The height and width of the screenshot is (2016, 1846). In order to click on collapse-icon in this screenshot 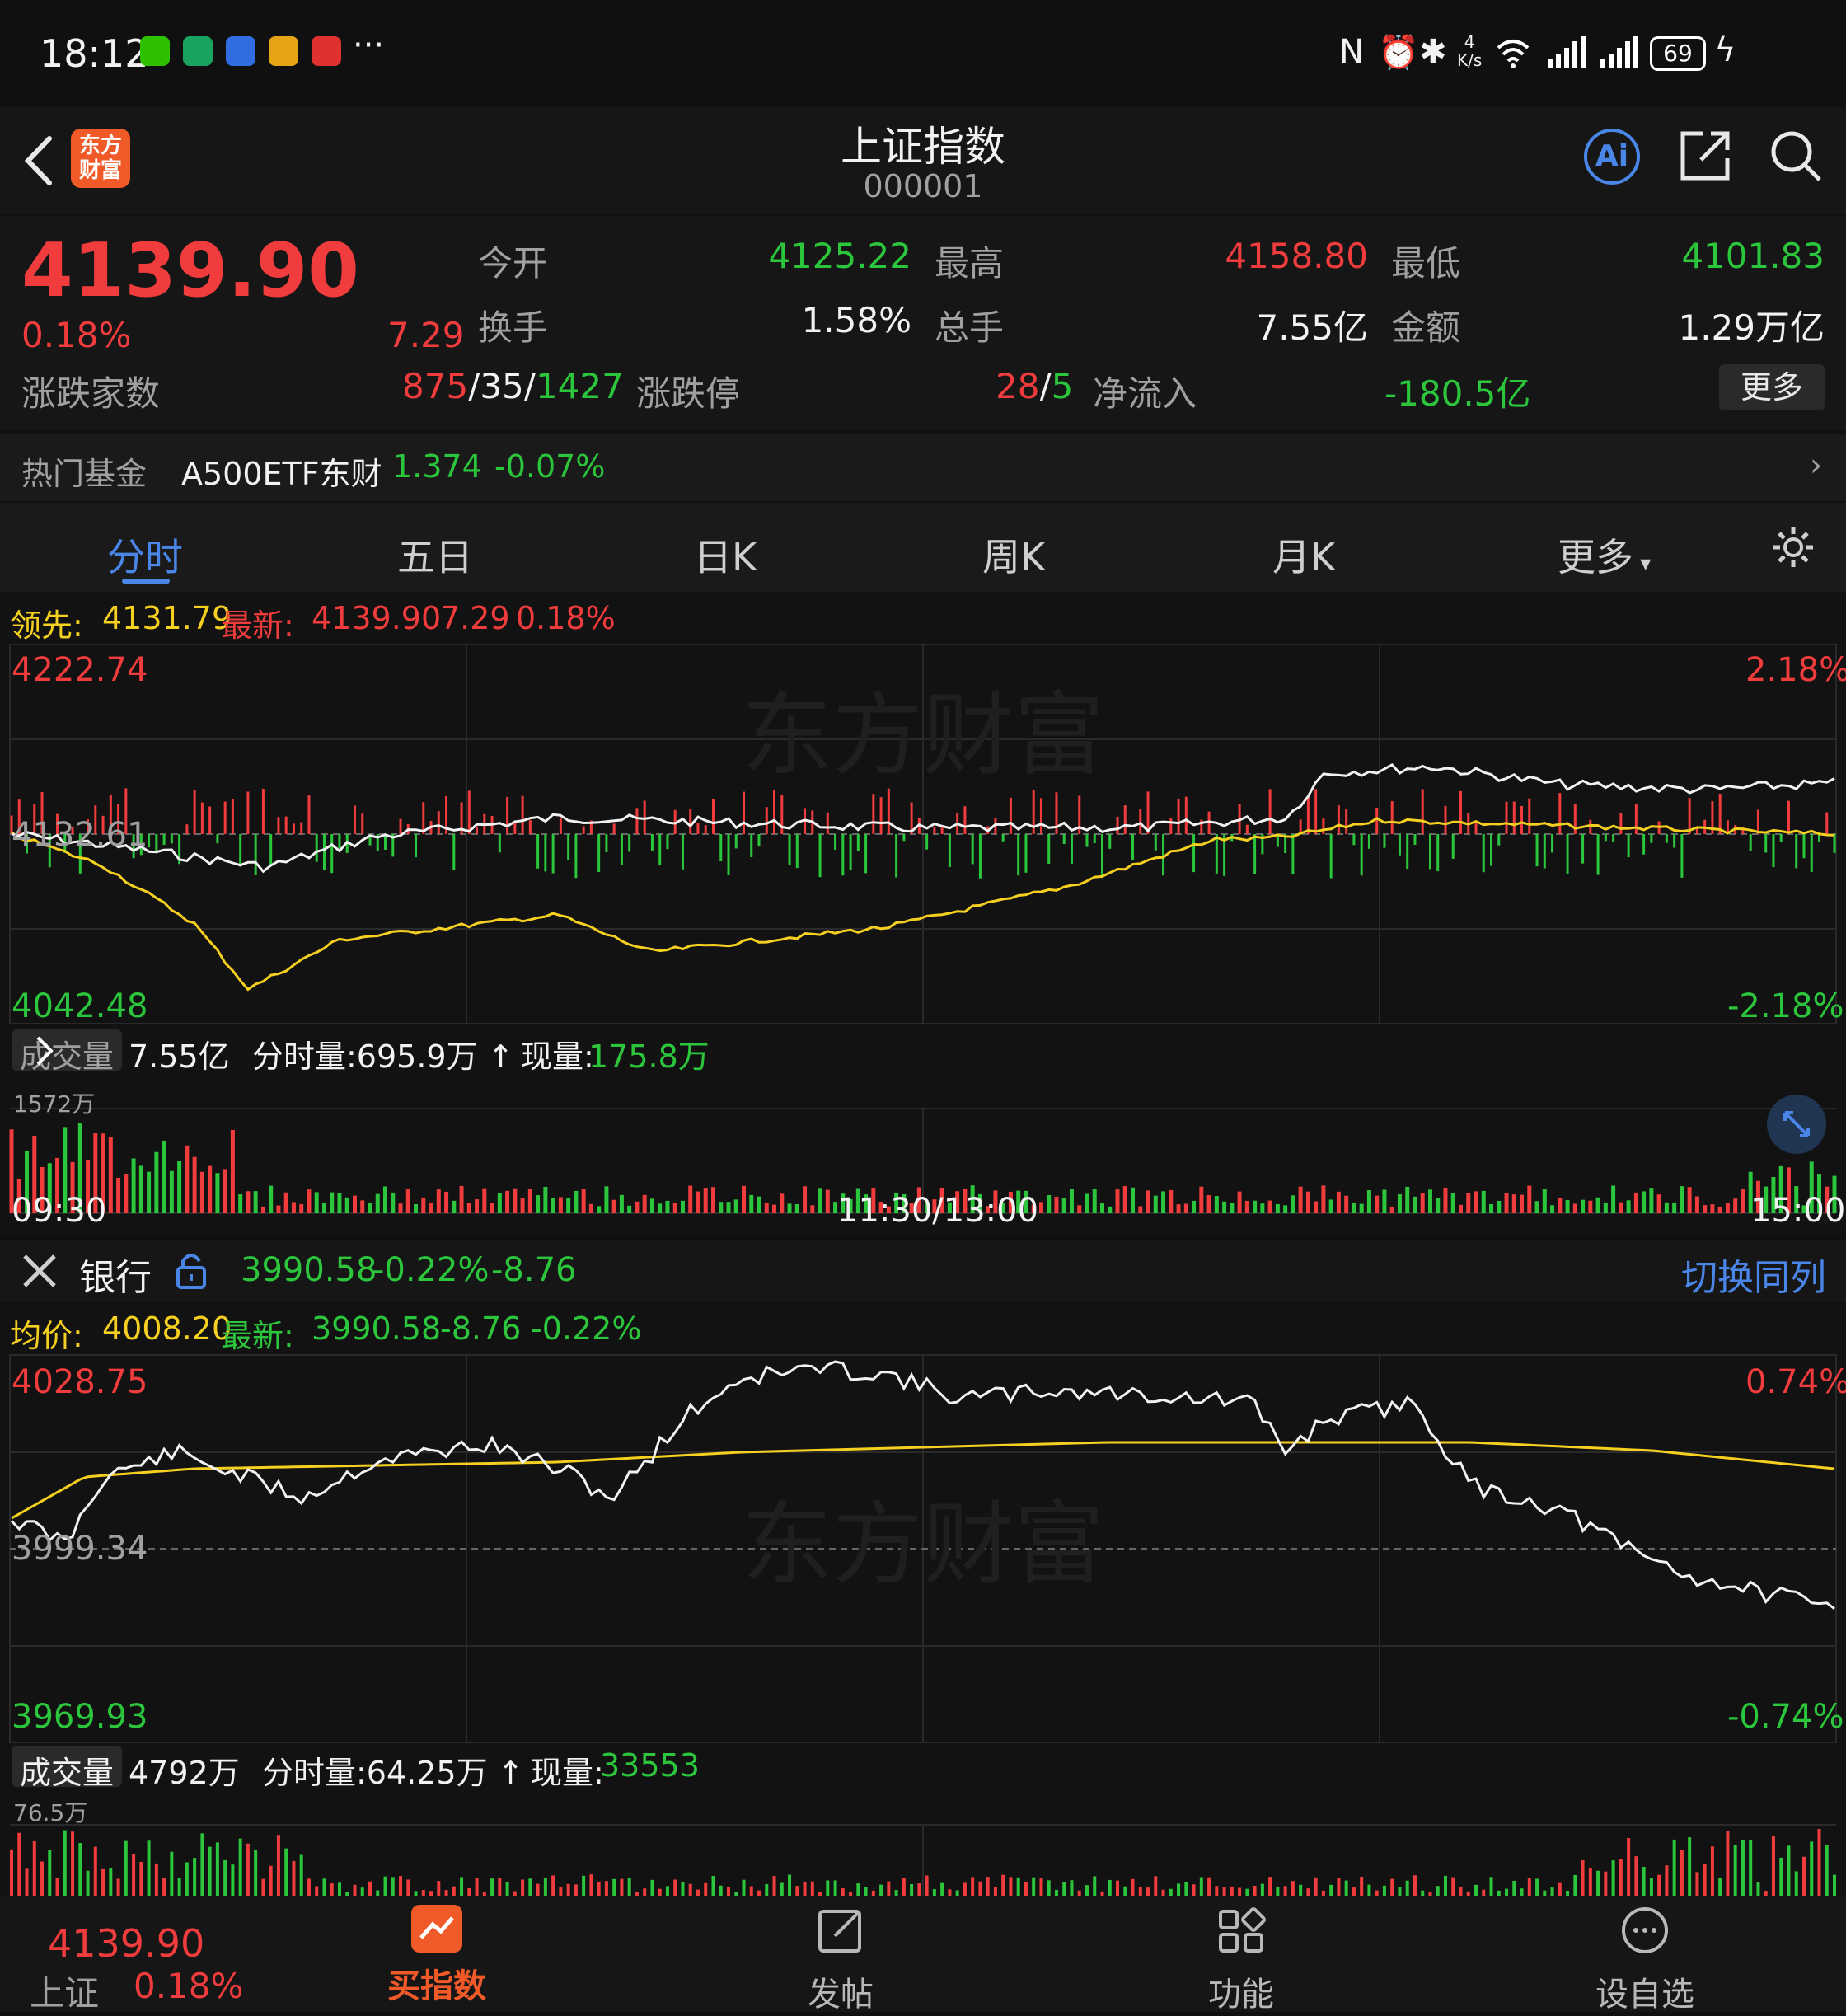, I will do `click(43, 1050)`.